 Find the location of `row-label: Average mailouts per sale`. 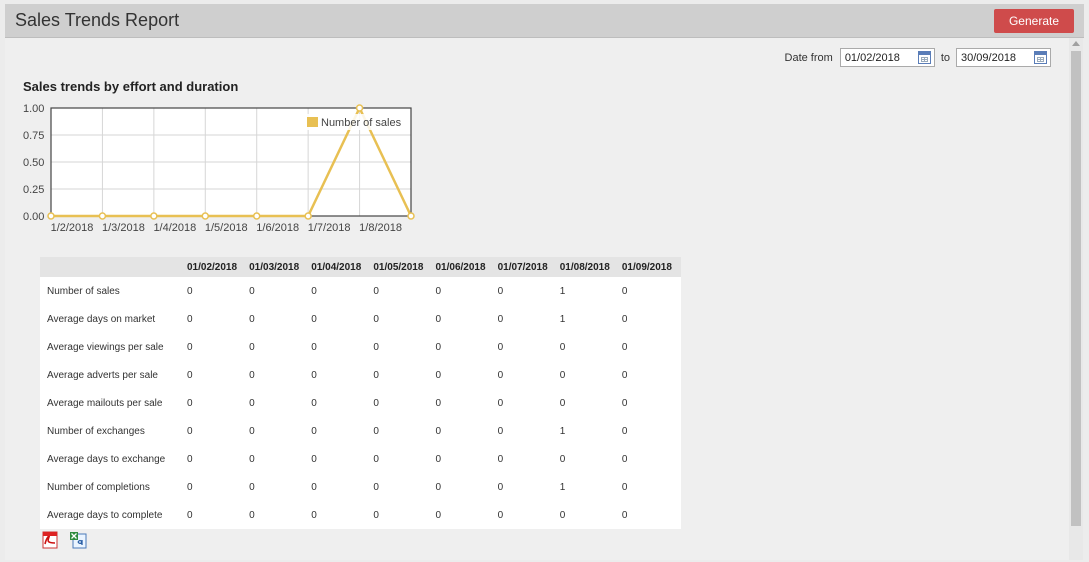

row-label: Average mailouts per sale is located at coordinates (112, 403).